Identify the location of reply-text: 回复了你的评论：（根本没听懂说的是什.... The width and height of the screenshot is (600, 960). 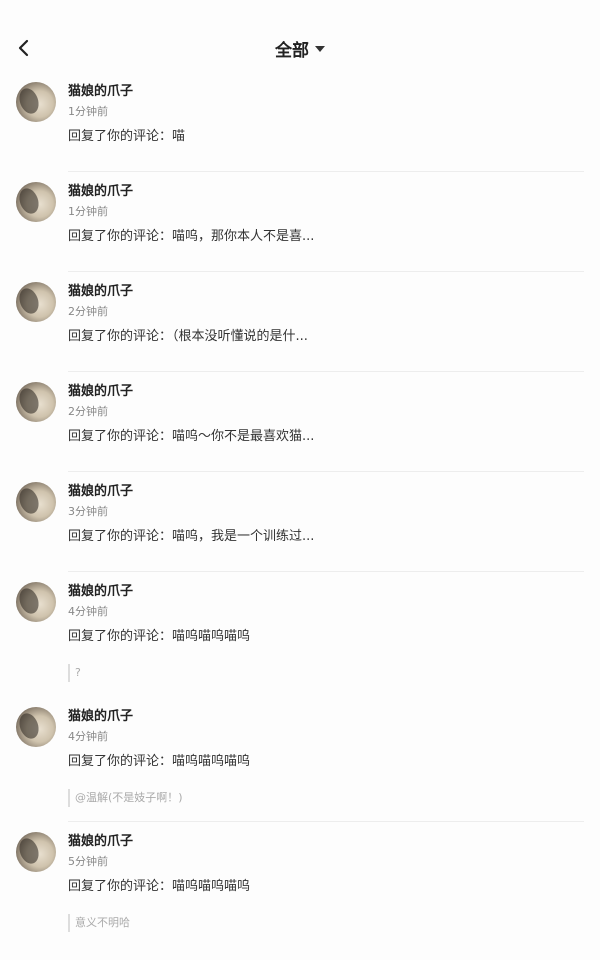
(188, 336).